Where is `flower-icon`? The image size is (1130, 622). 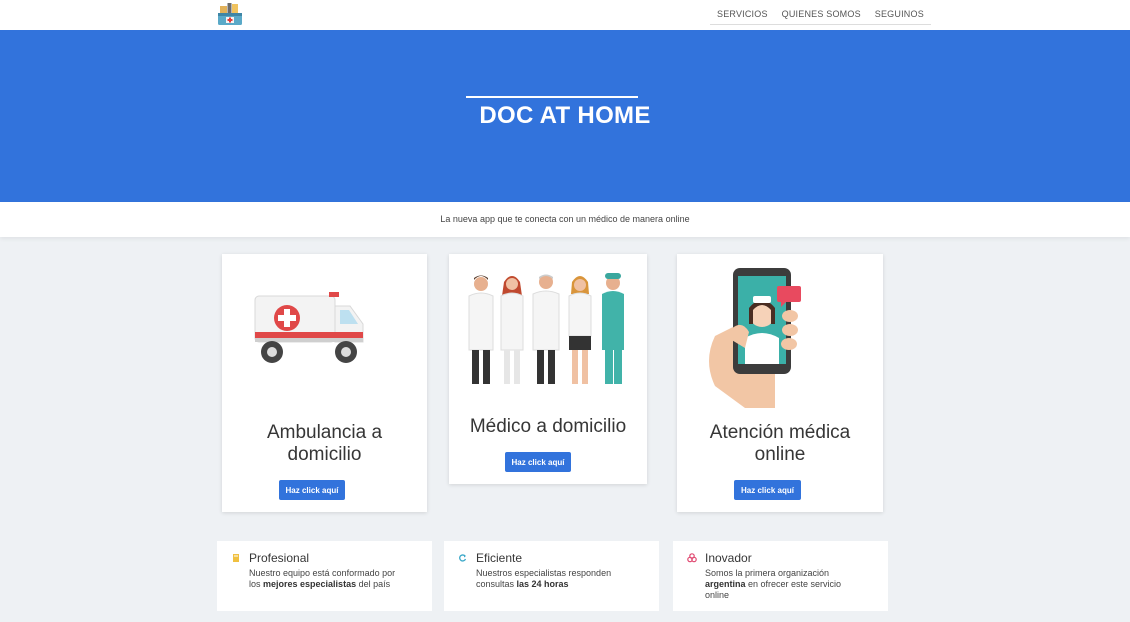 flower-icon is located at coordinates (692, 558).